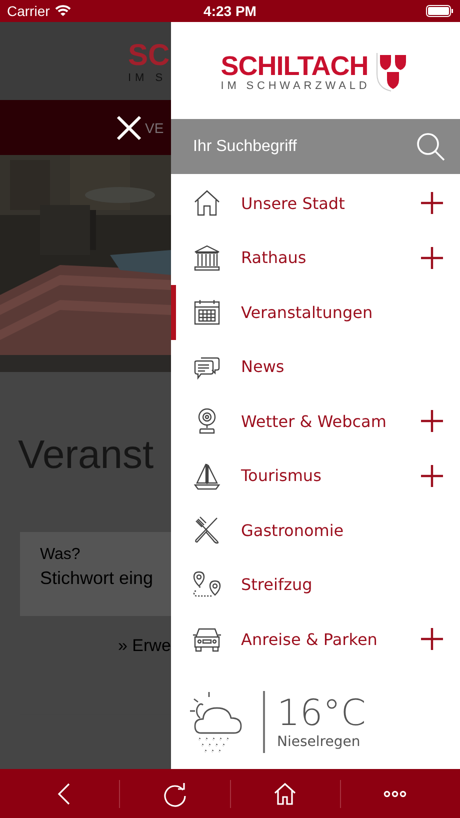  I want to click on cutlery-icon, so click(207, 530).